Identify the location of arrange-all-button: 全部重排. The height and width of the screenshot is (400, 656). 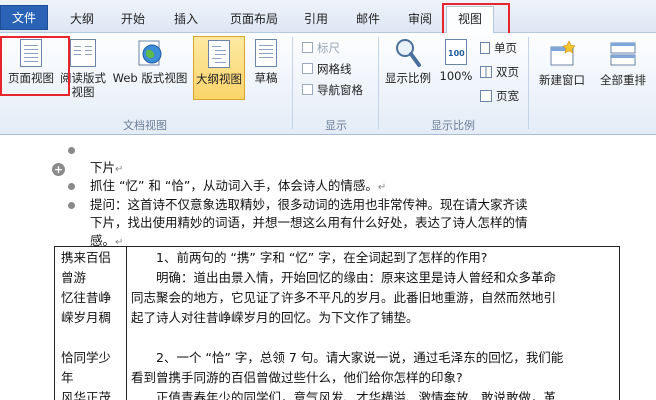
(623, 63).